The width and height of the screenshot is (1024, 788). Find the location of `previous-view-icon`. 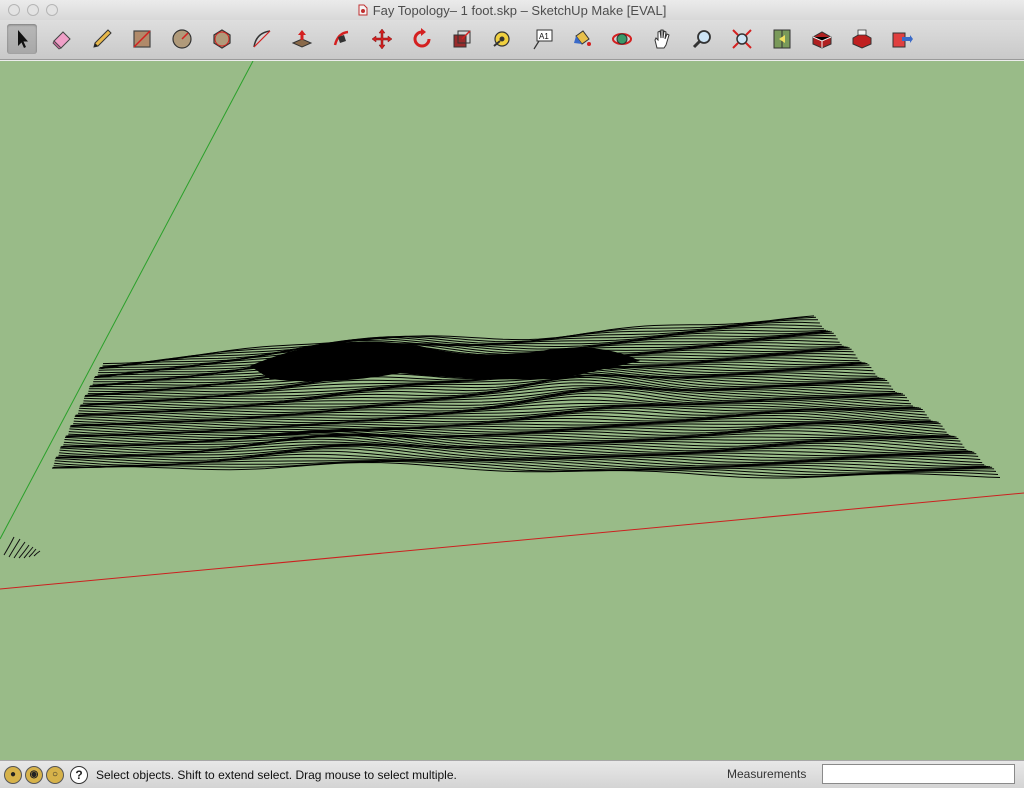

previous-view-icon is located at coordinates (782, 39).